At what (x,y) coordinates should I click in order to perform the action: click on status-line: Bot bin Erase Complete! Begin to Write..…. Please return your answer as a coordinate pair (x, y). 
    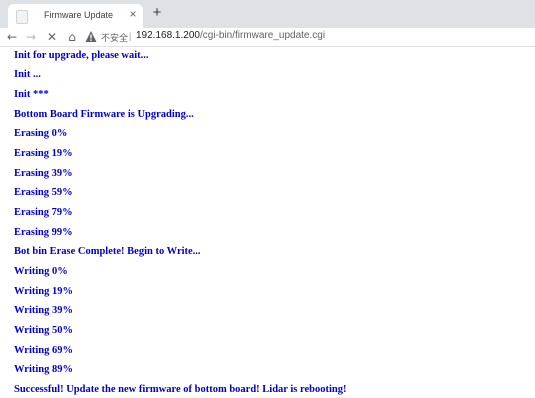
    Looking at the image, I should click on (107, 251).